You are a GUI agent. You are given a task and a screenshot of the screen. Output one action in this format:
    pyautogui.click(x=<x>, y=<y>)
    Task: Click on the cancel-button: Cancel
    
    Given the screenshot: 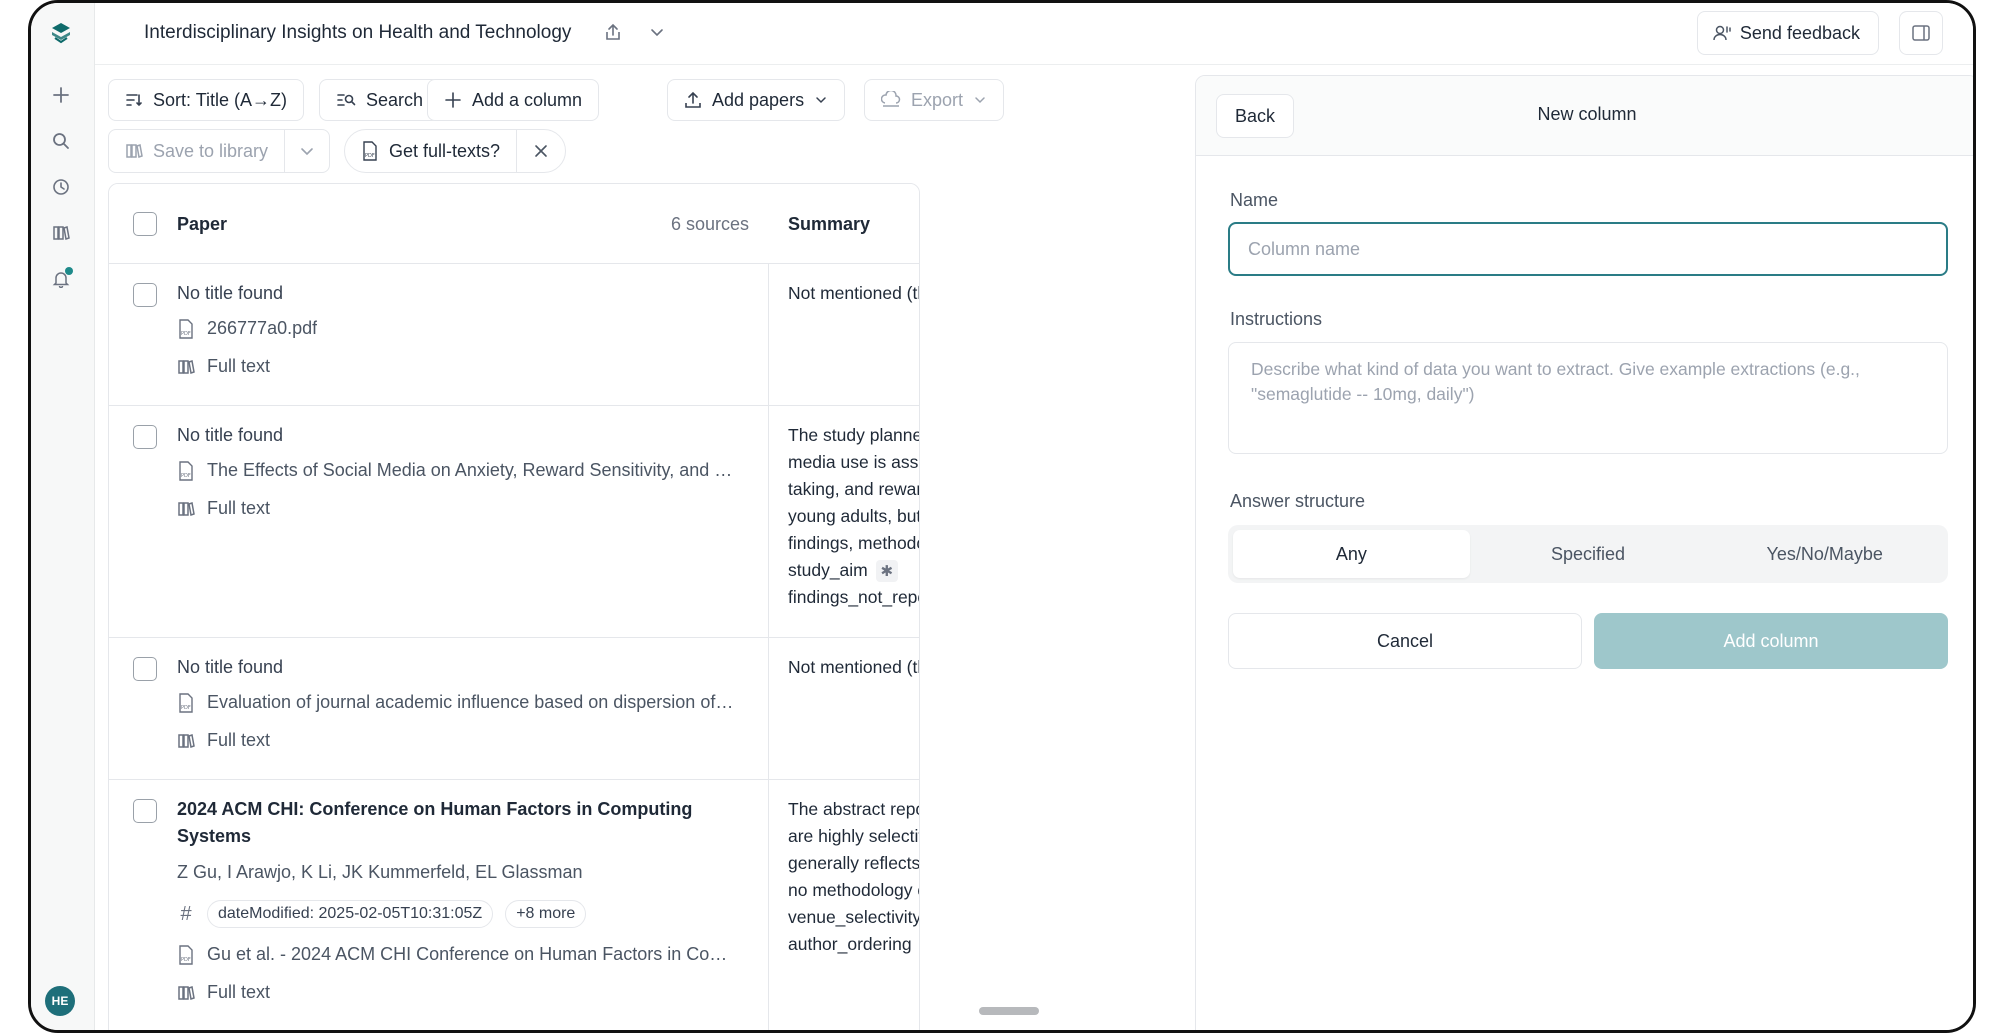 What is the action you would take?
    pyautogui.click(x=1405, y=641)
    